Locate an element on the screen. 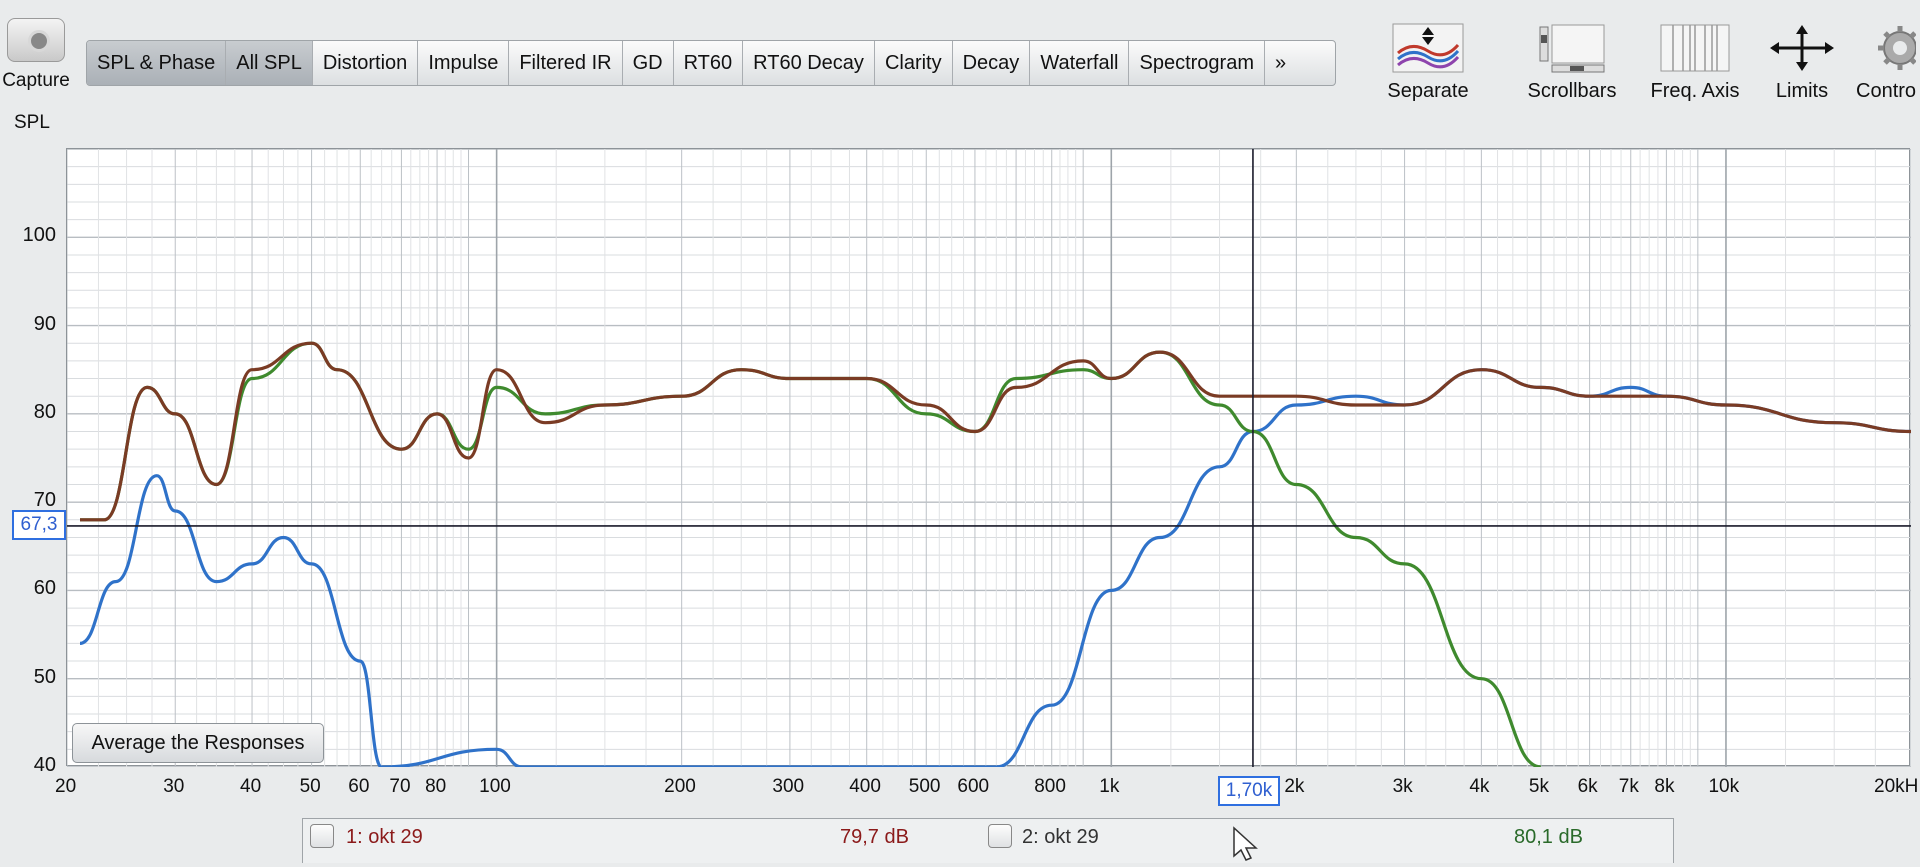 The height and width of the screenshot is (867, 1920). y-tick-label: 80 is located at coordinates (44, 411).